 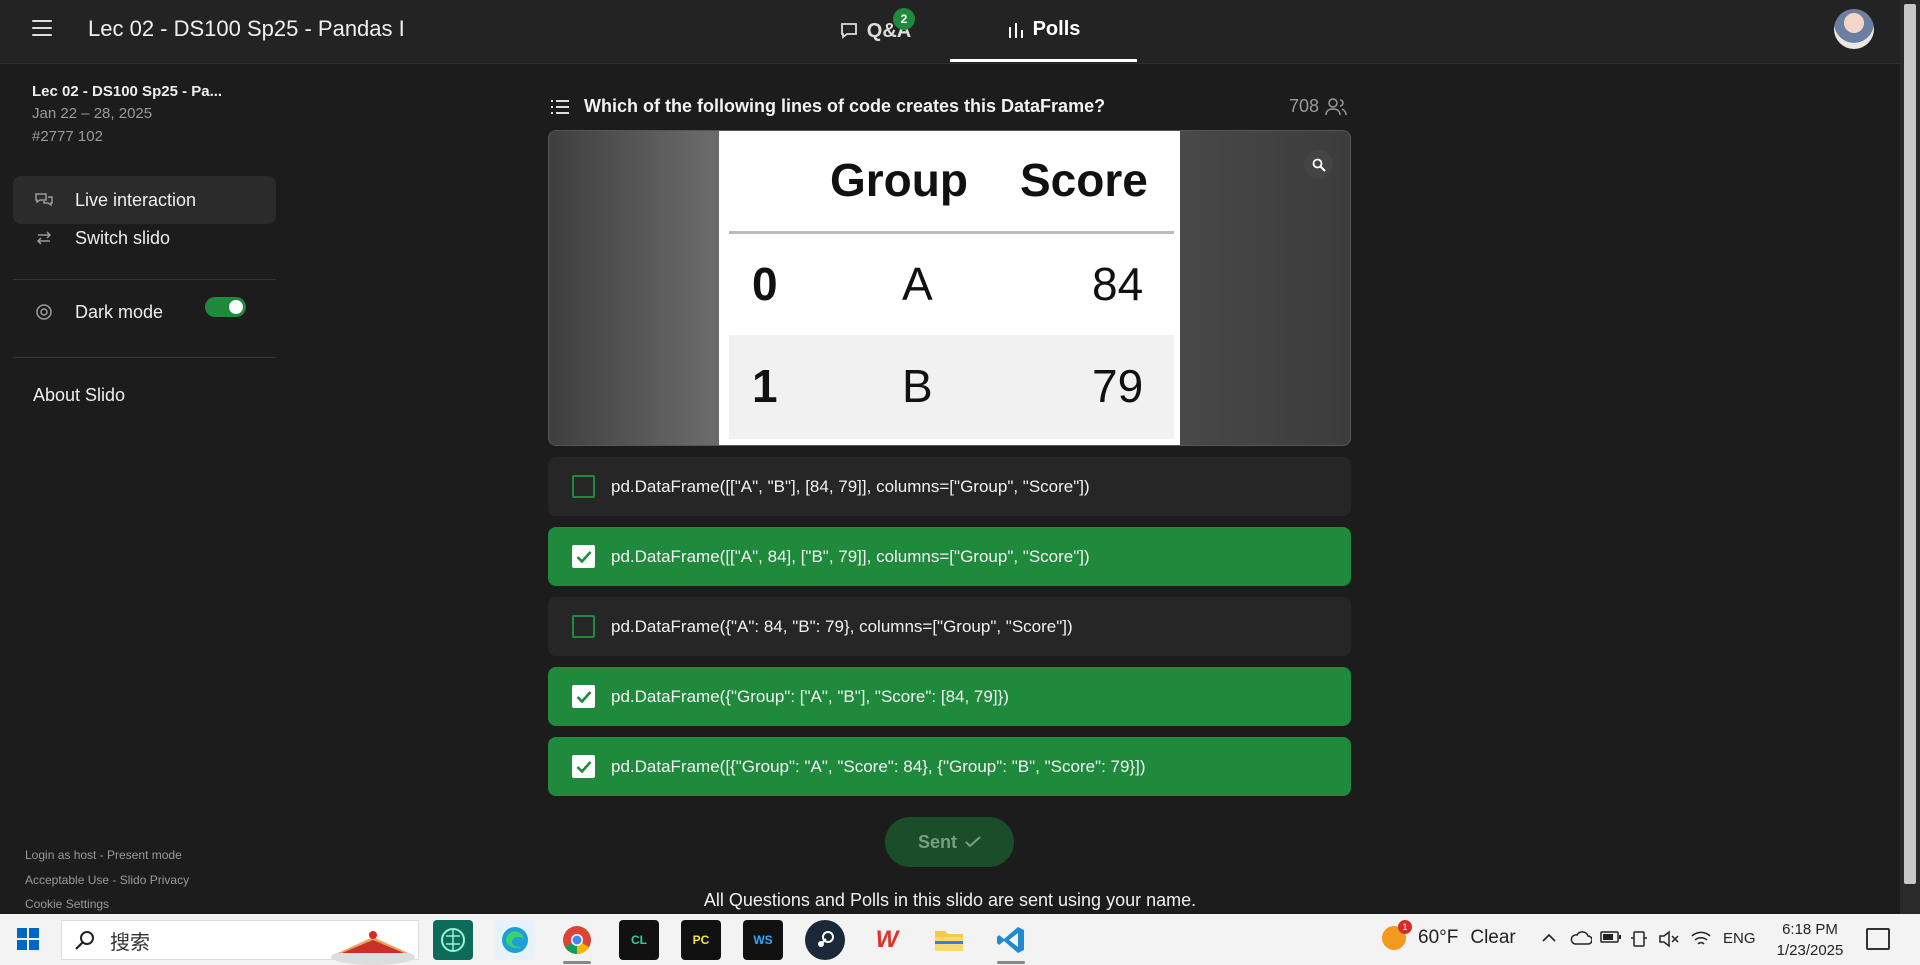 What do you see at coordinates (373, 948) in the screenshot?
I see `cherry-pie-illustration` at bounding box center [373, 948].